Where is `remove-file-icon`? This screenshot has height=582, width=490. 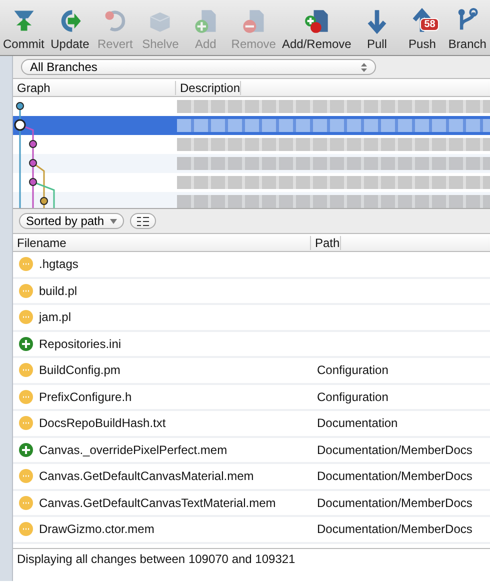 remove-file-icon is located at coordinates (253, 21).